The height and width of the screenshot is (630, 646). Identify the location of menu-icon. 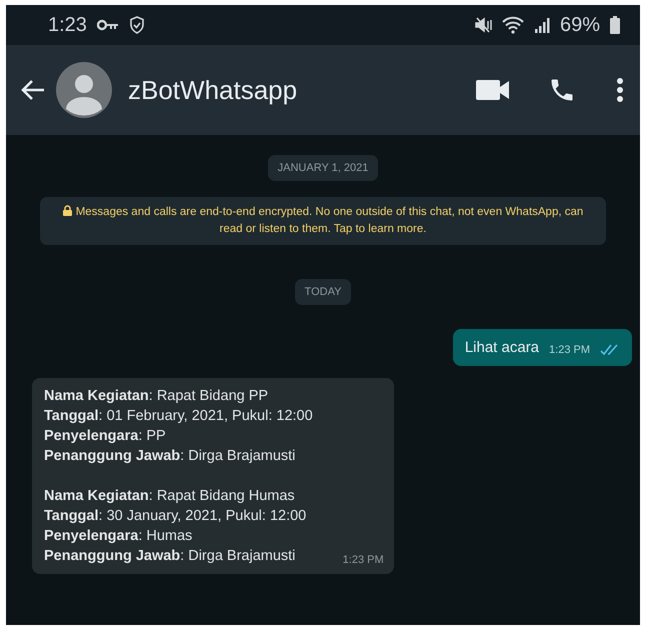
(620, 90).